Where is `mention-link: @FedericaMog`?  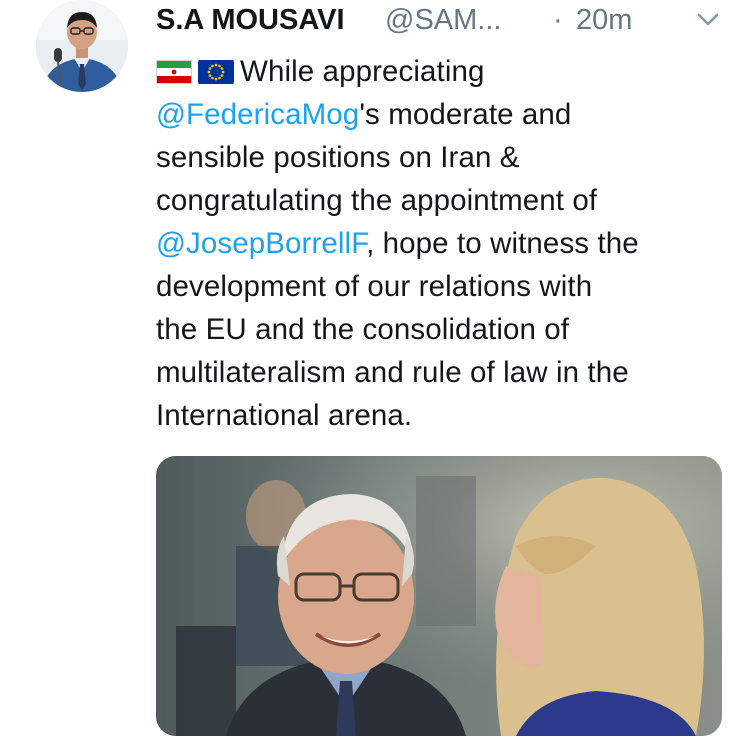
mention-link: @FedericaMog is located at coordinates (257, 114).